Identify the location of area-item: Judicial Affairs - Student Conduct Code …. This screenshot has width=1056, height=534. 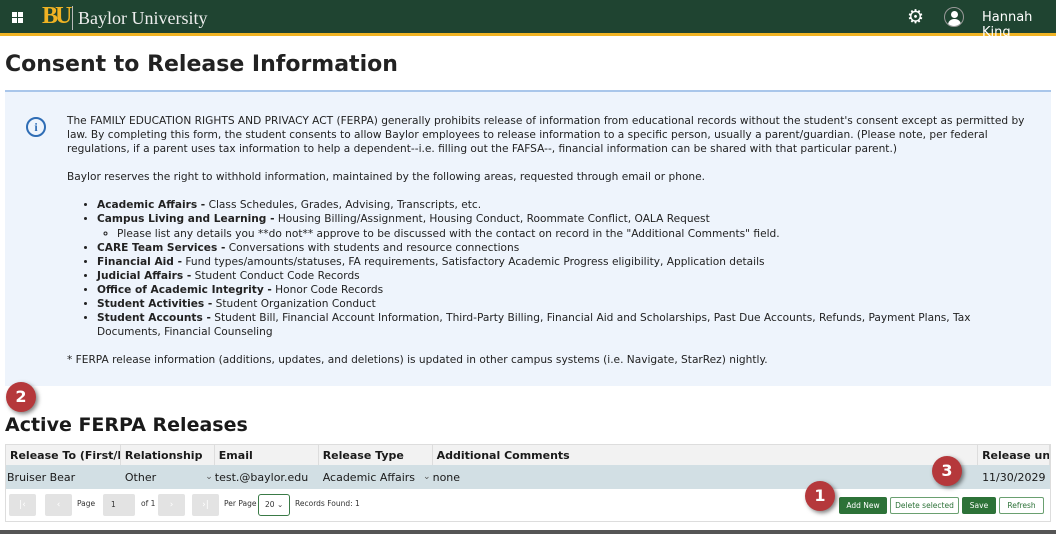
(567, 276).